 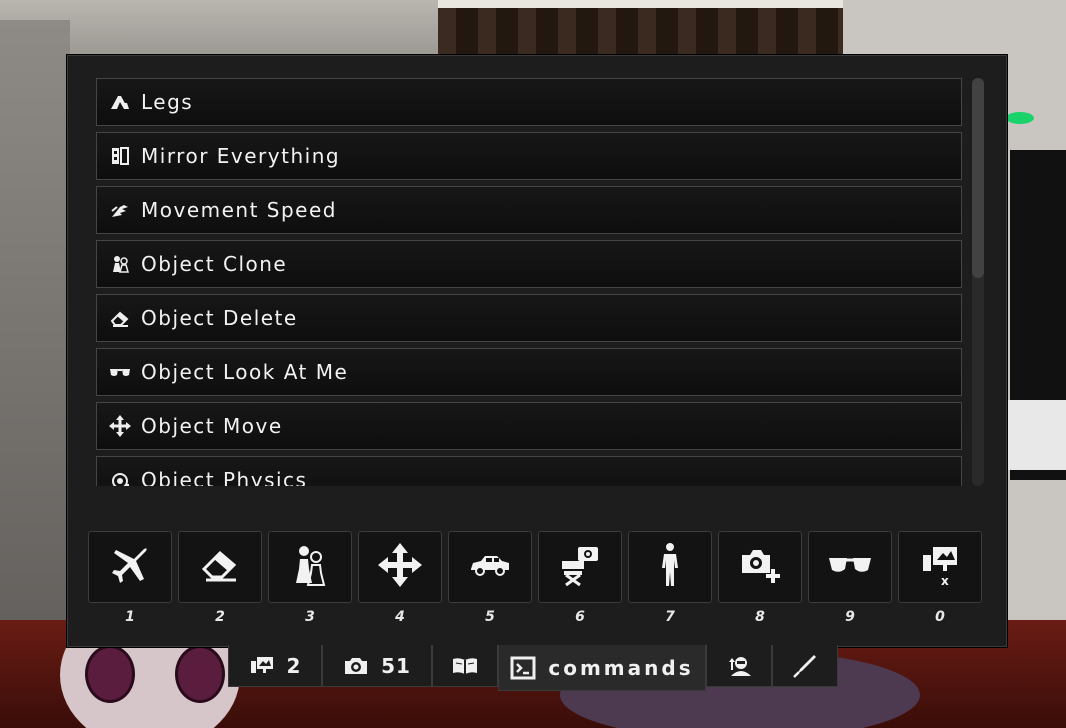 I want to click on list-item-label: Object Clone, so click(x=214, y=264).